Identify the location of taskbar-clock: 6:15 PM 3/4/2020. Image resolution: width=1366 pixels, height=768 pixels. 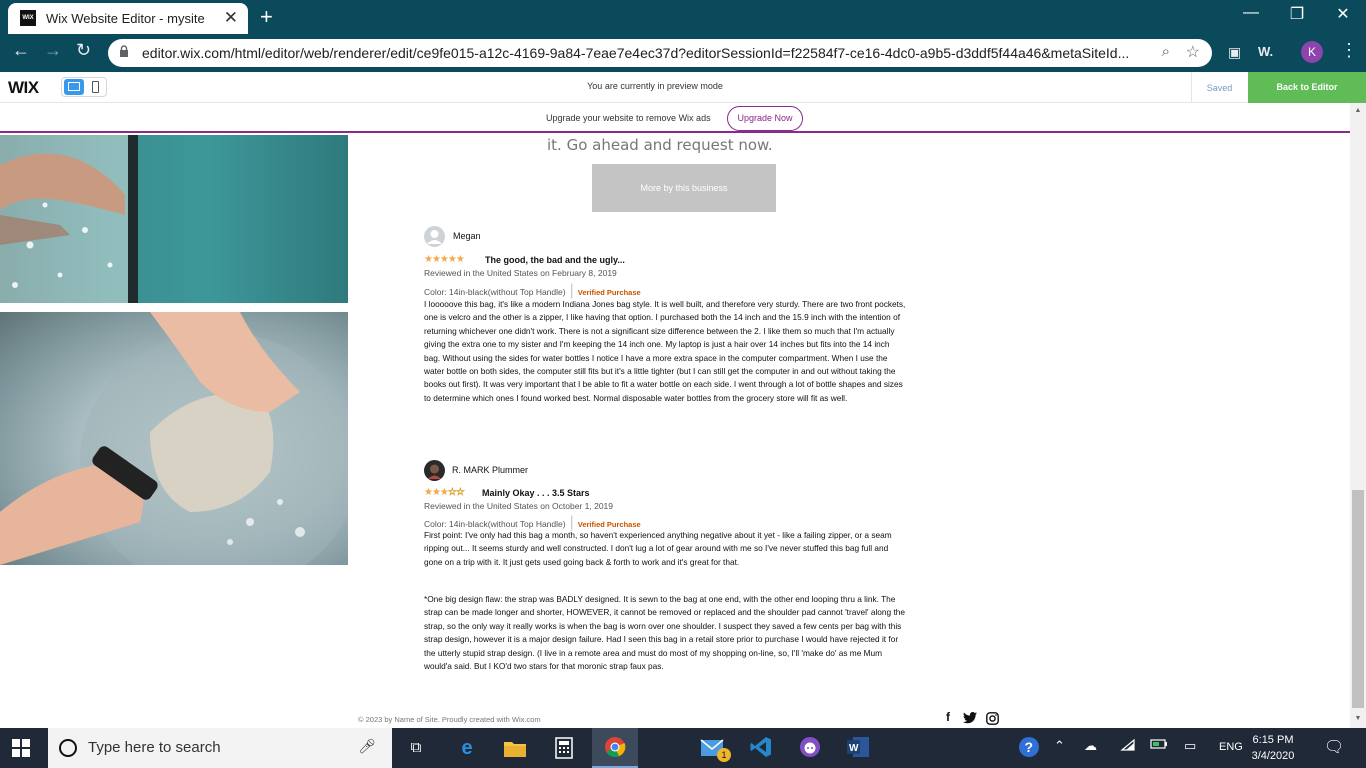
(1273, 748).